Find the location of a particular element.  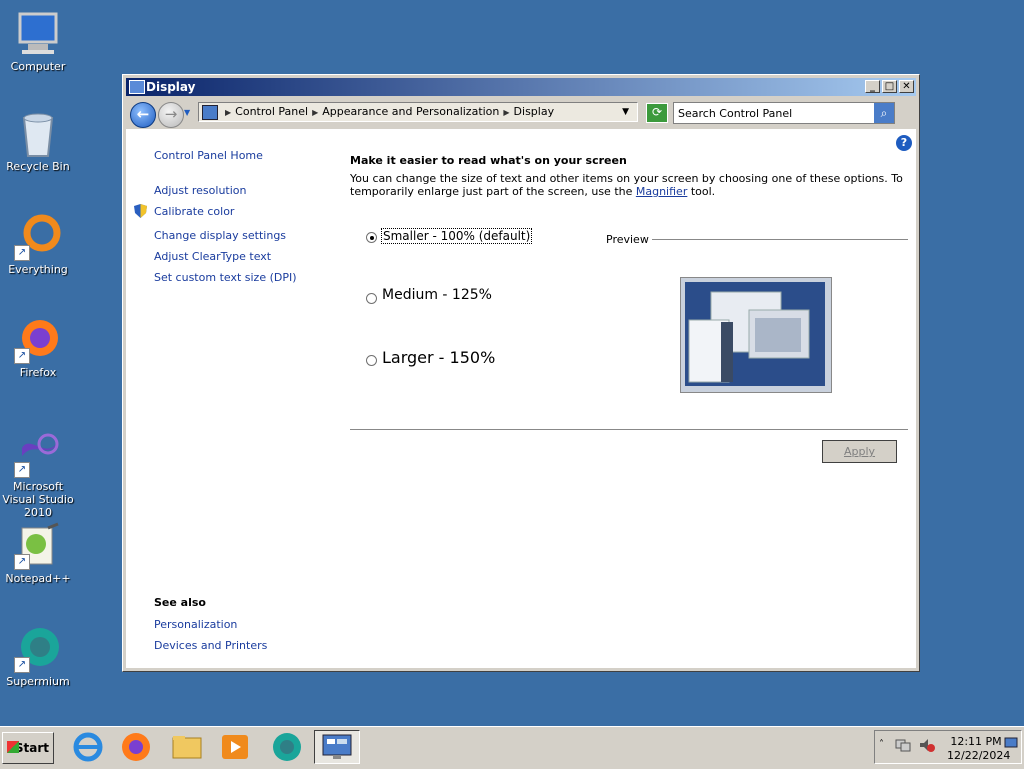

system-tray: ˄ 12:11 PM 12/22/2024 is located at coordinates (948, 747).